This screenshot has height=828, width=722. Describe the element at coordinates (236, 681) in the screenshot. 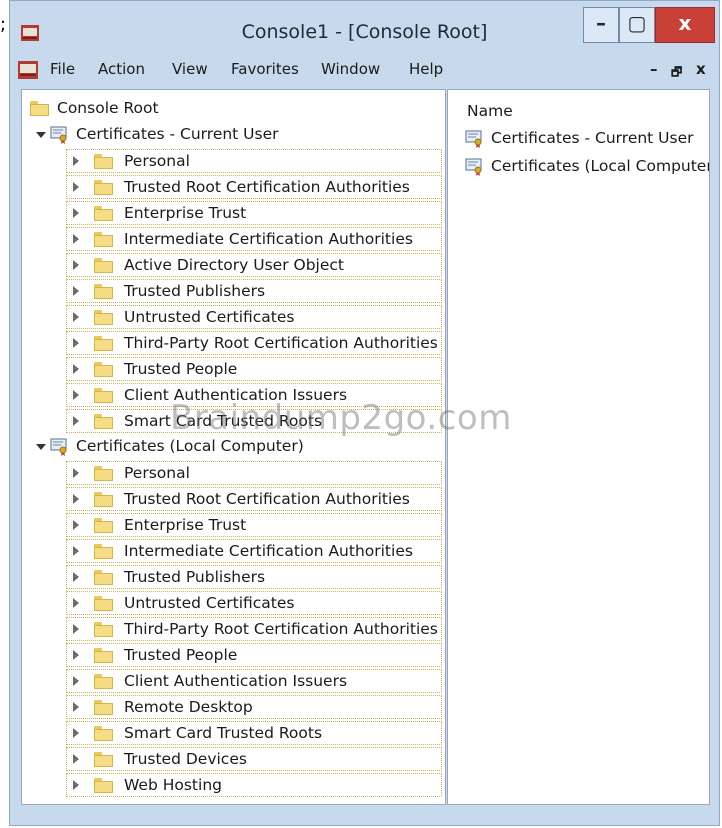

I see `tree-folder-label: Client Authentication Issuers` at that location.